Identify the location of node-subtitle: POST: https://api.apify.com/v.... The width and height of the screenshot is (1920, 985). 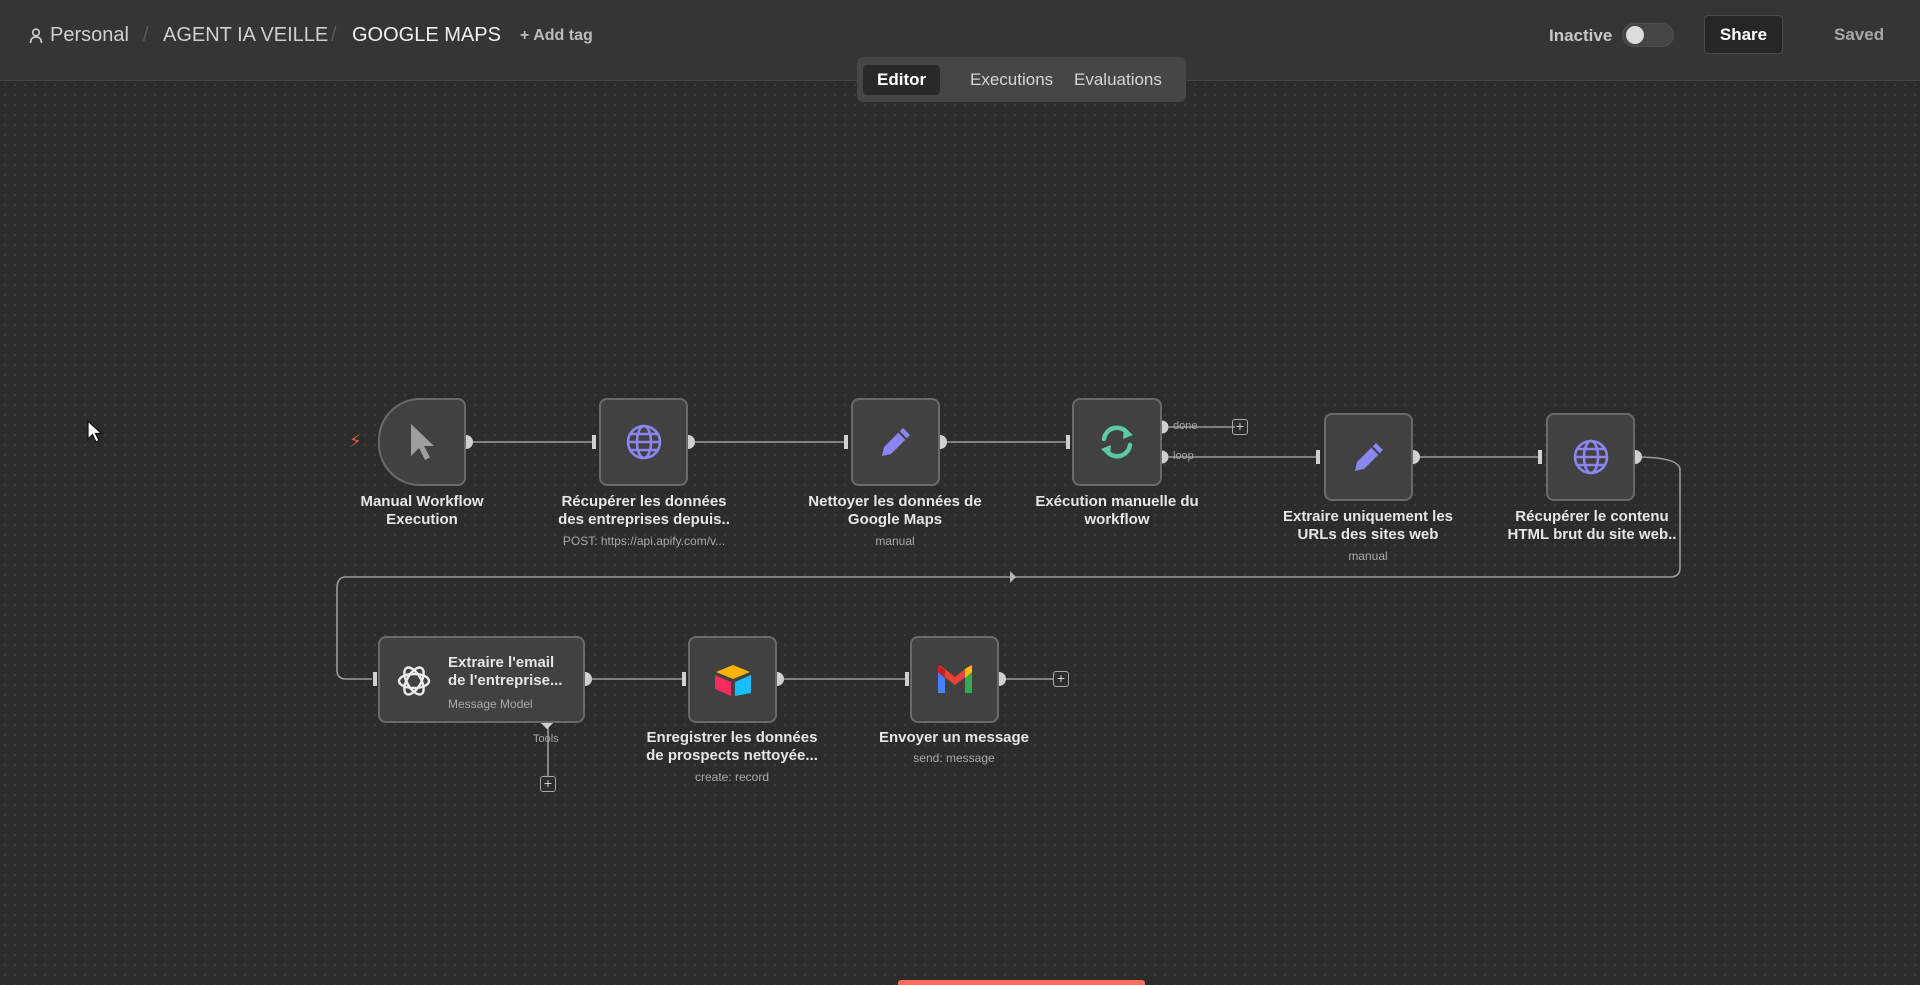
(644, 541).